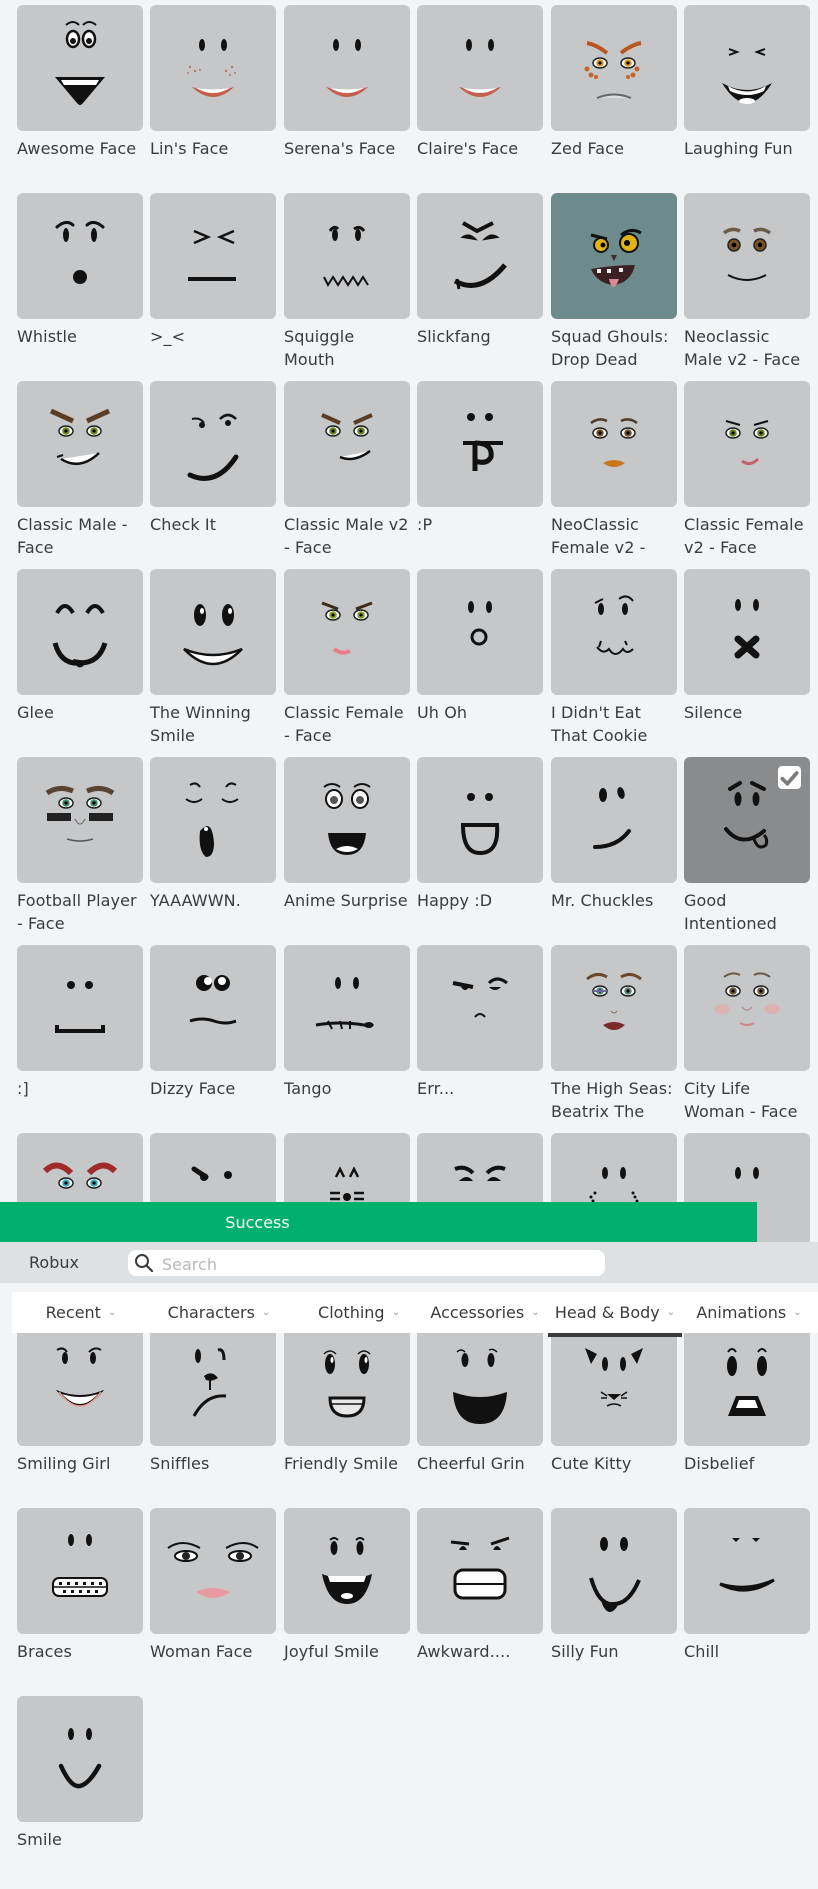  I want to click on item-name: Uh Oh, so click(480, 712).